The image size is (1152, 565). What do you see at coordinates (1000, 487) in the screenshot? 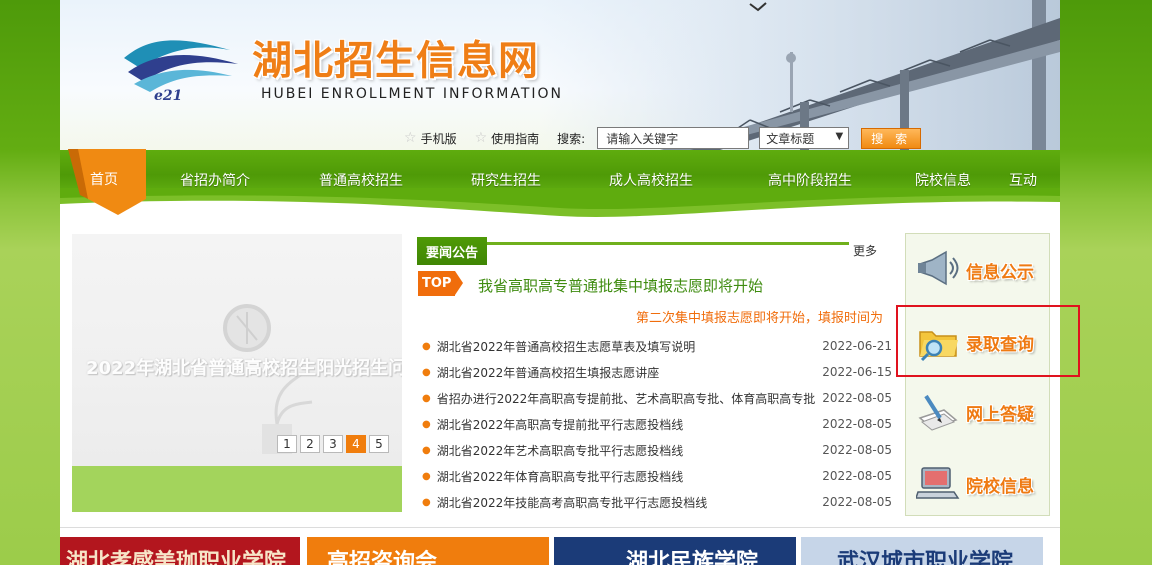
I see `quick-link-label: 院校信息` at bounding box center [1000, 487].